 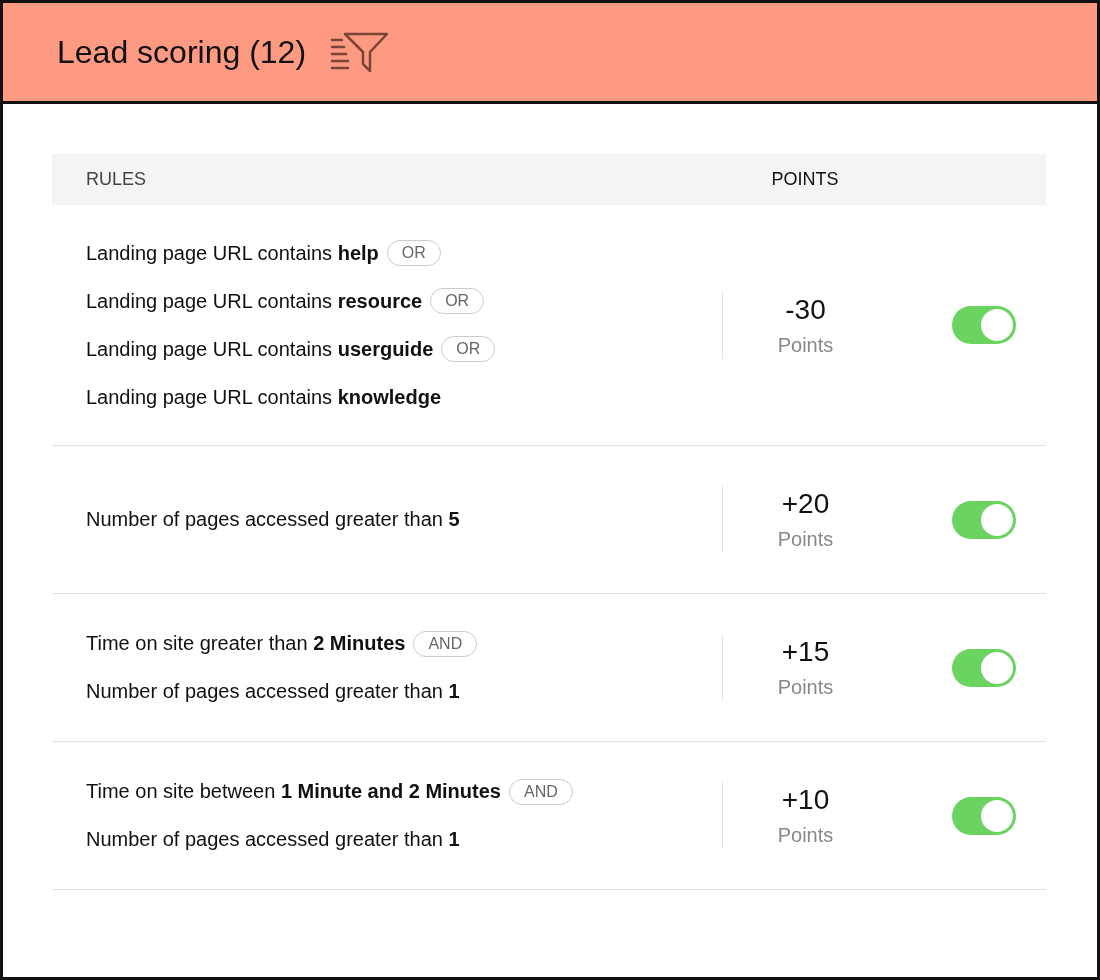 What do you see at coordinates (273, 519) in the screenshot?
I see `rule-condition: Number of pages accessed greater than 5` at bounding box center [273, 519].